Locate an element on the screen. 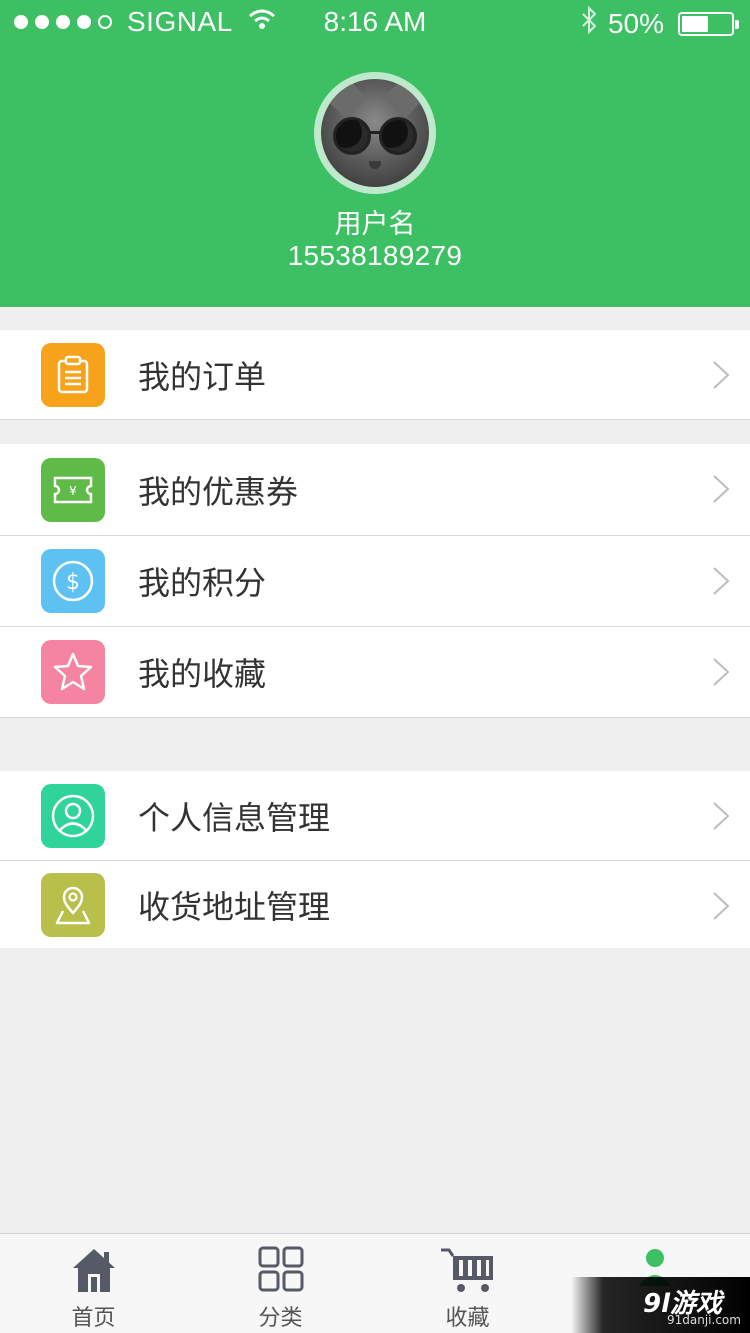  battery-icon is located at coordinates (708, 23).